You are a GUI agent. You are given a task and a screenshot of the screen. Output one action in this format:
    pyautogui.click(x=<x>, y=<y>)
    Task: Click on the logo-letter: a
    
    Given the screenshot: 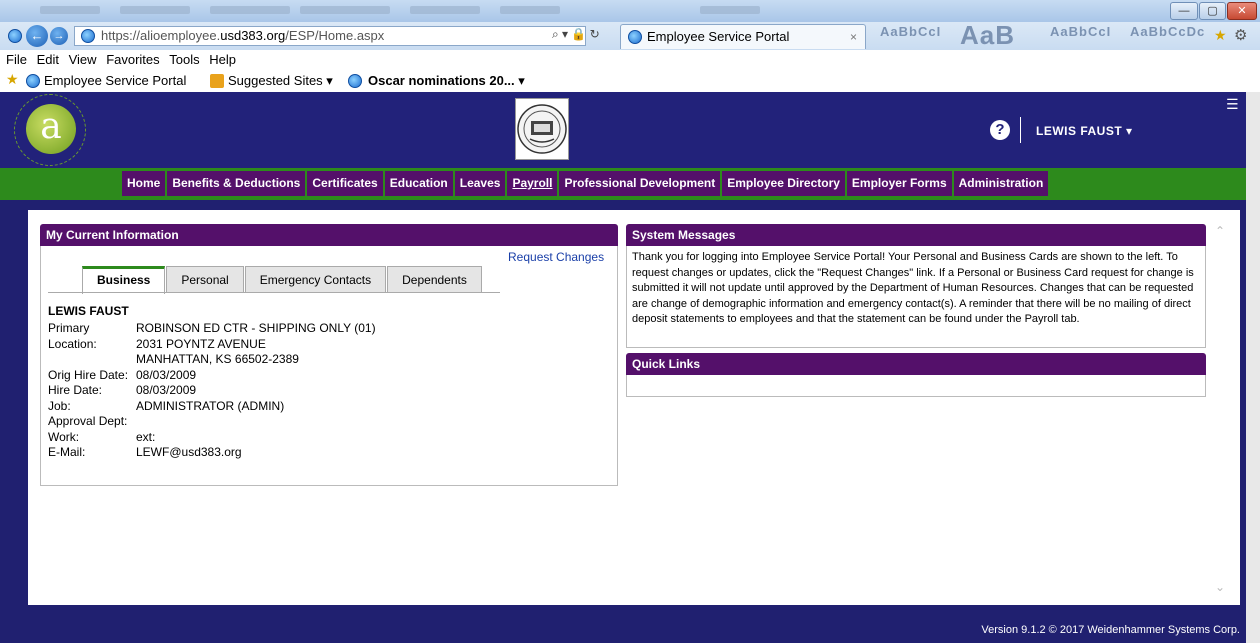 What is the action you would take?
    pyautogui.click(x=51, y=126)
    